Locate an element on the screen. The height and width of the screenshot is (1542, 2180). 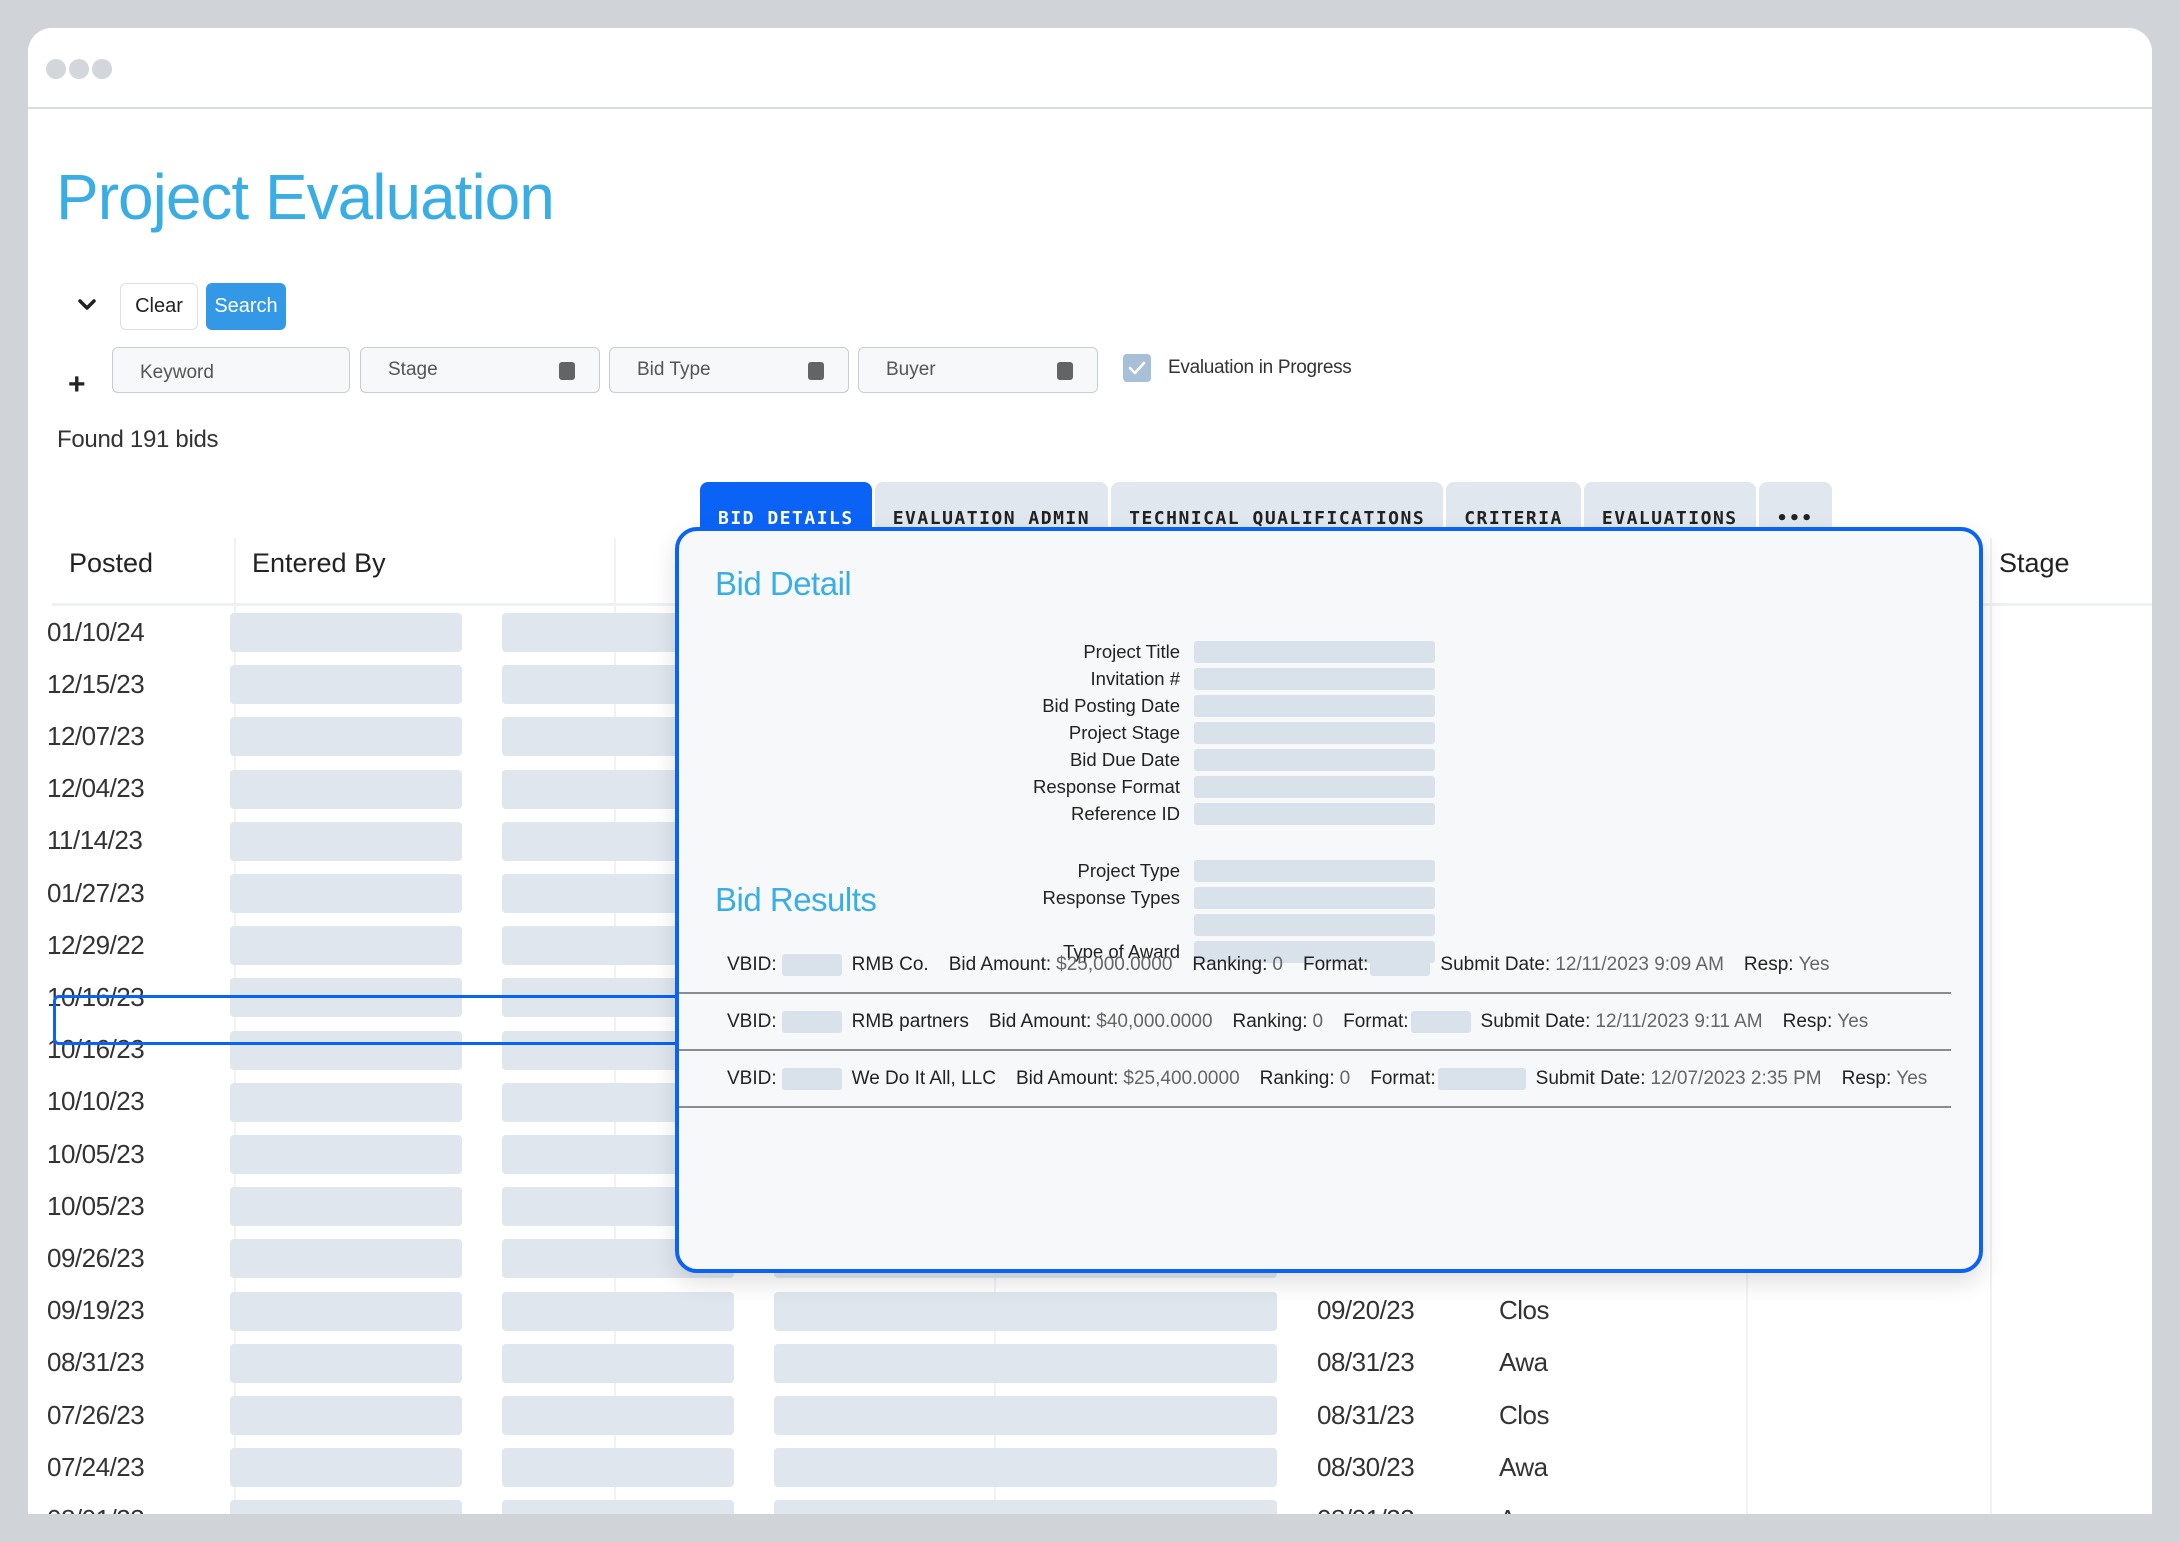
vendor-name: RMB partners is located at coordinates (910, 1021).